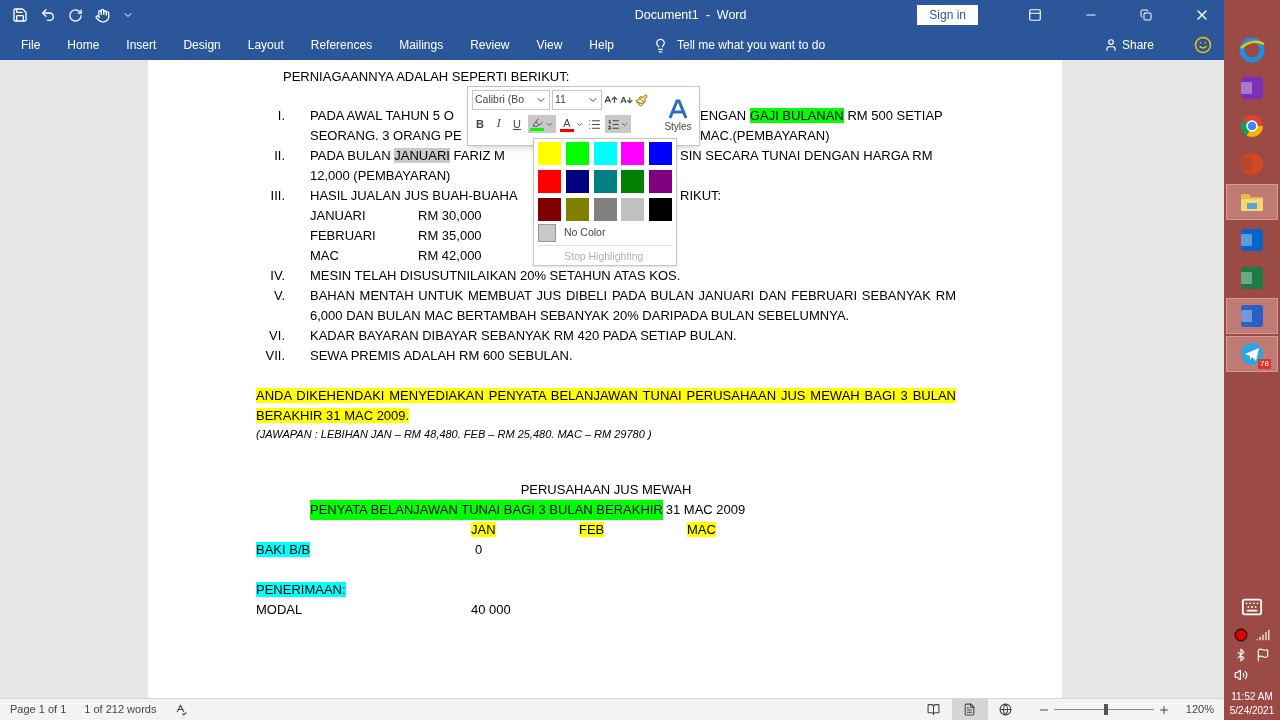 The image size is (1280, 720). What do you see at coordinates (1241, 675) in the screenshot?
I see `volume-icon` at bounding box center [1241, 675].